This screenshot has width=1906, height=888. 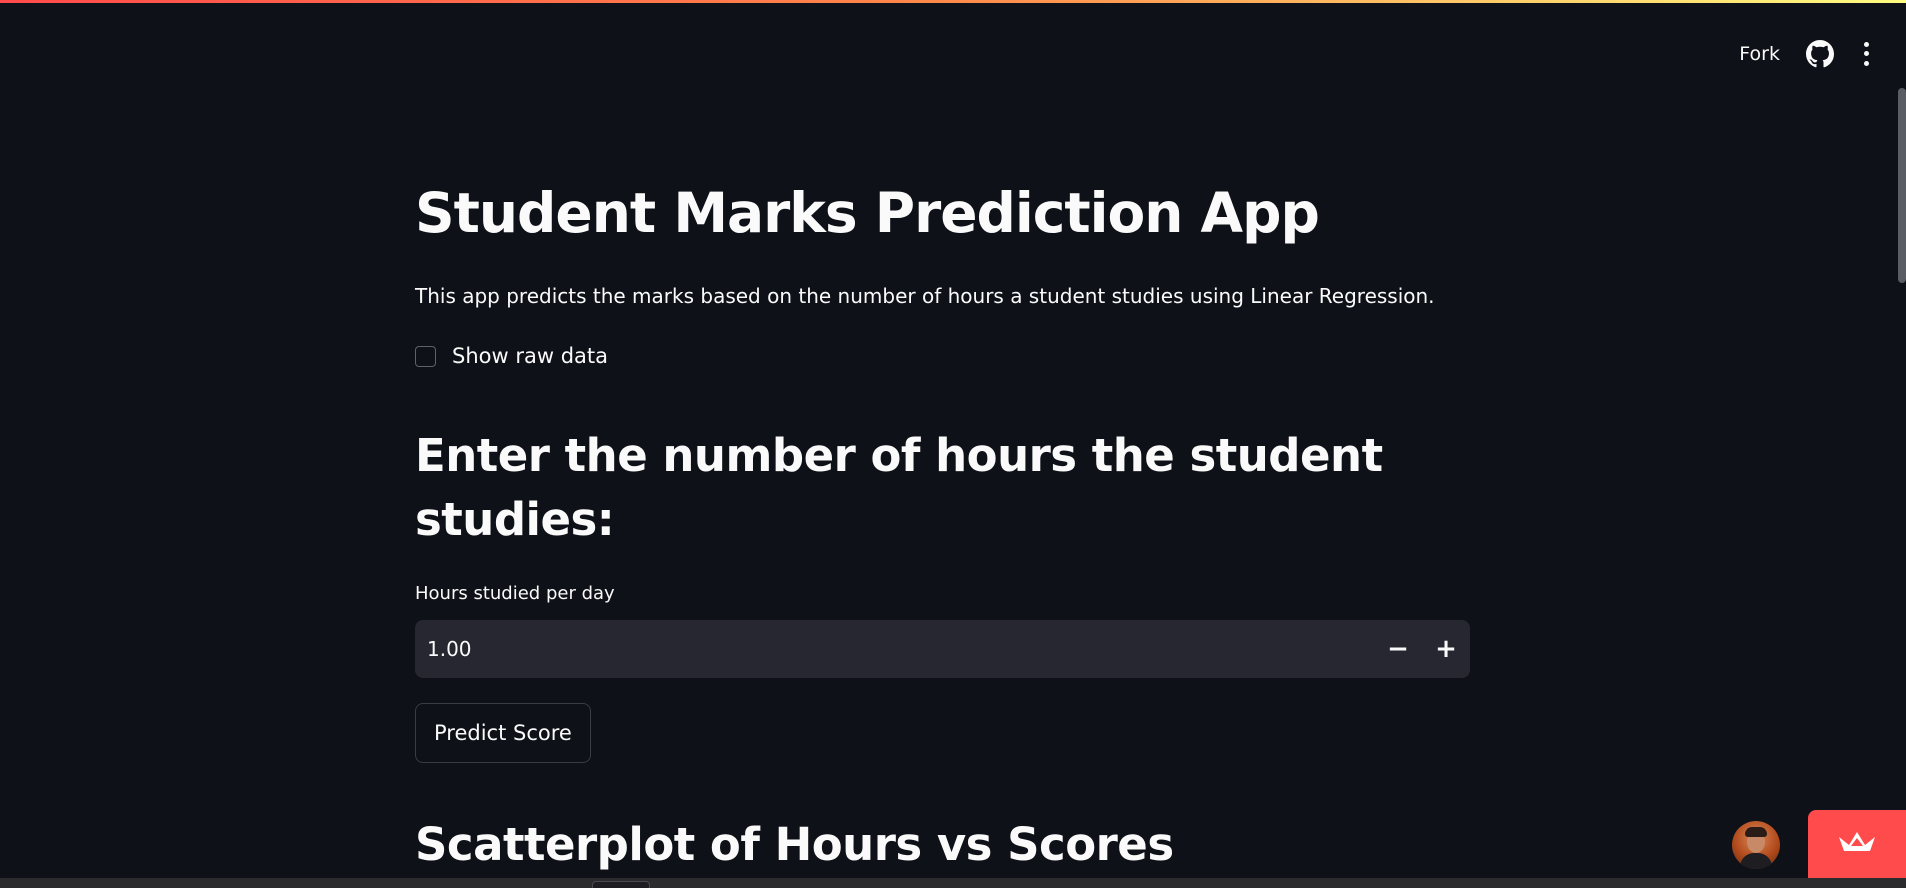 What do you see at coordinates (894, 649) in the screenshot?
I see `hours-input-field` at bounding box center [894, 649].